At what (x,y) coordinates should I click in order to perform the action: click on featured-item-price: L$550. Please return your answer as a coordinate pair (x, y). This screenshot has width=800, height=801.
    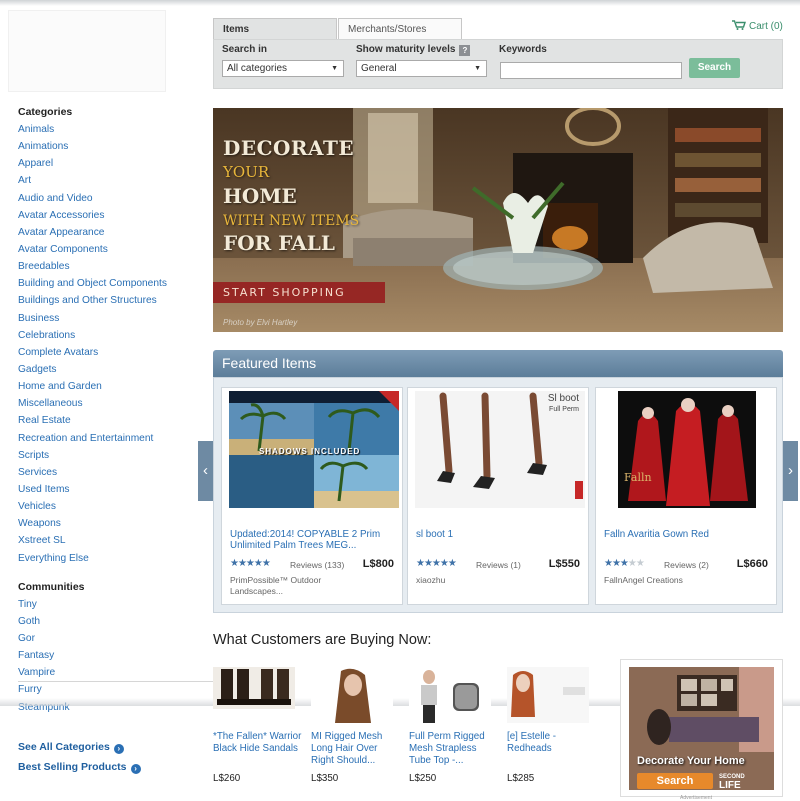
    Looking at the image, I should click on (564, 564).